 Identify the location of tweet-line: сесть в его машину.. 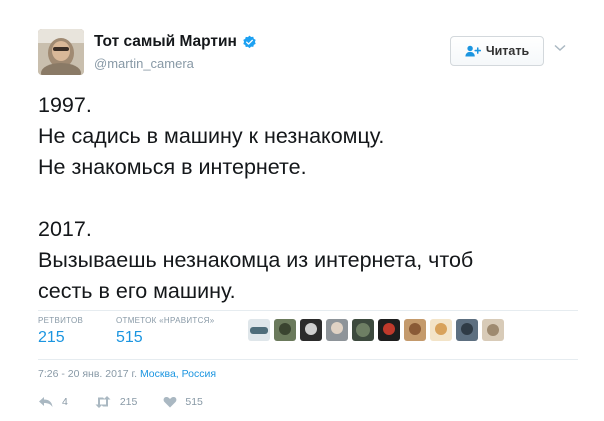
(137, 291).